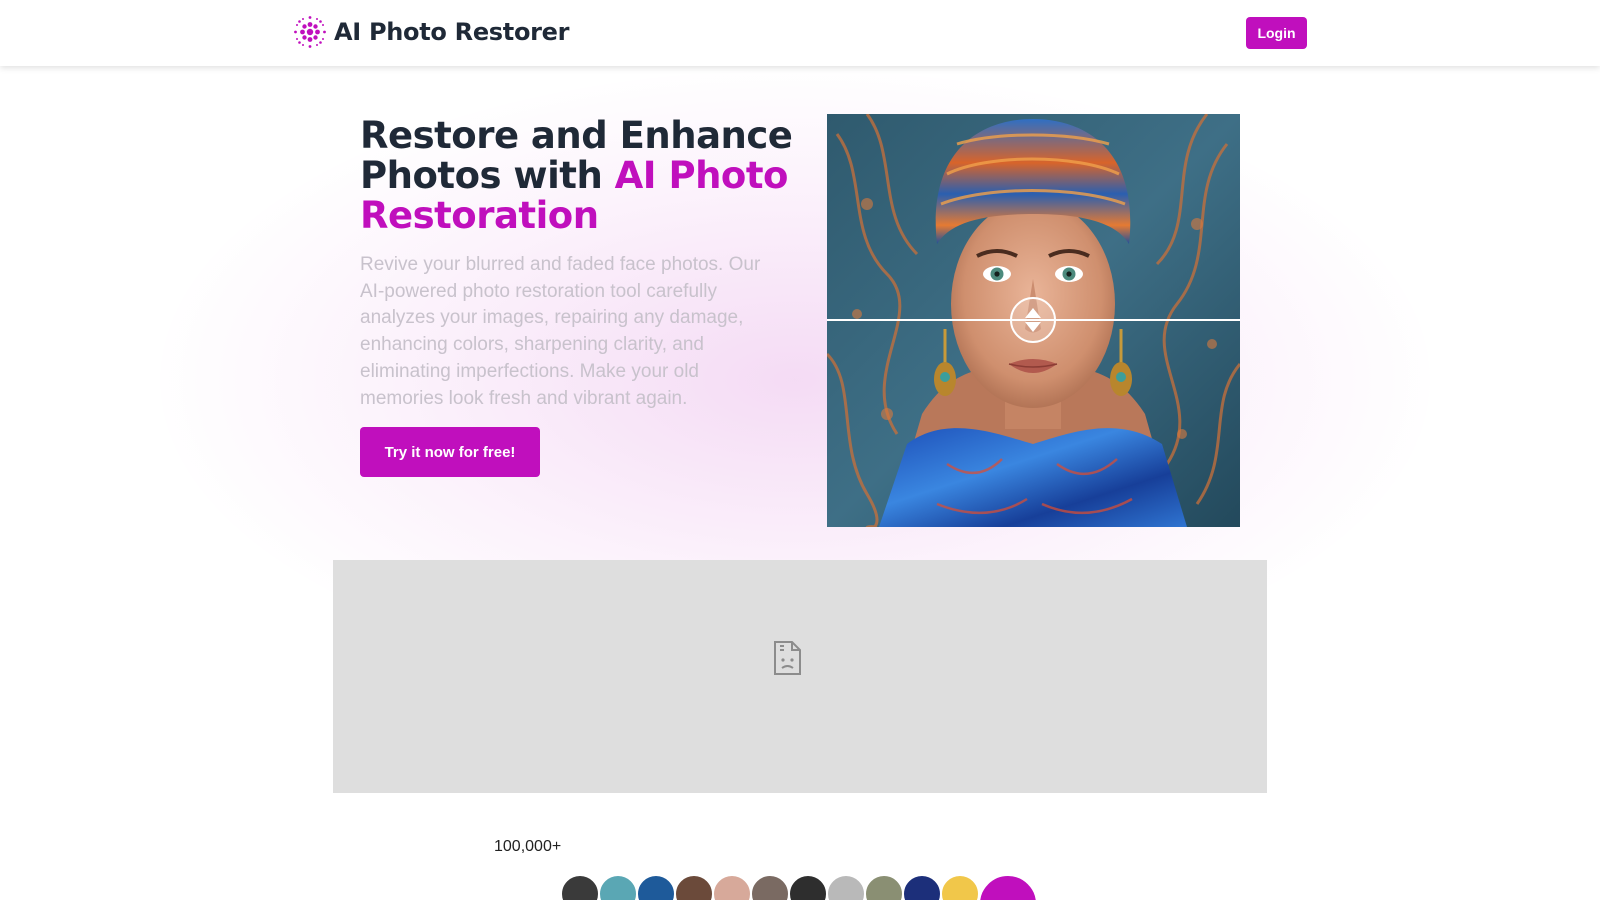 The image size is (1600, 900). Describe the element at coordinates (1276, 33) in the screenshot. I see `login-button: Login` at that location.